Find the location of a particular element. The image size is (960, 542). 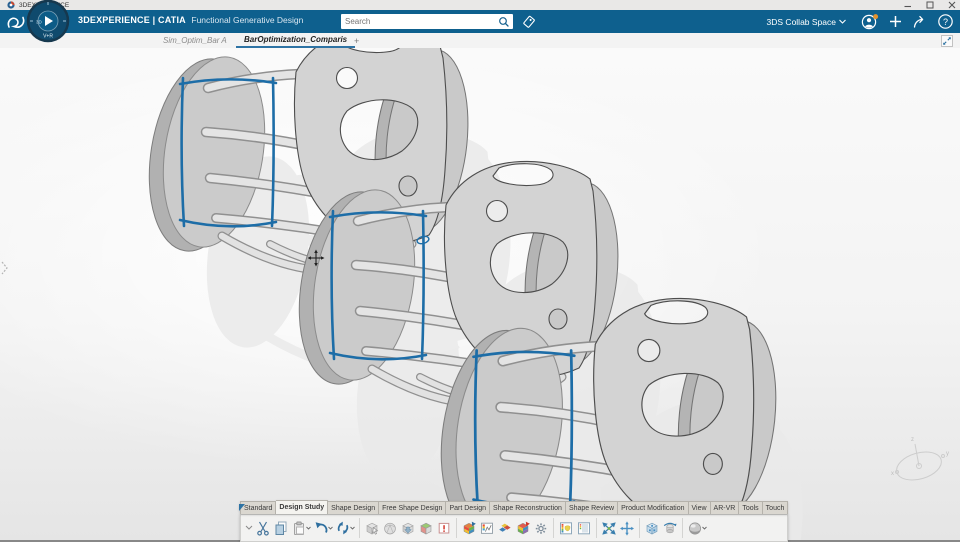

tab-bar-optimization-comparison: BarOptimization_Comparis is located at coordinates (296, 40).